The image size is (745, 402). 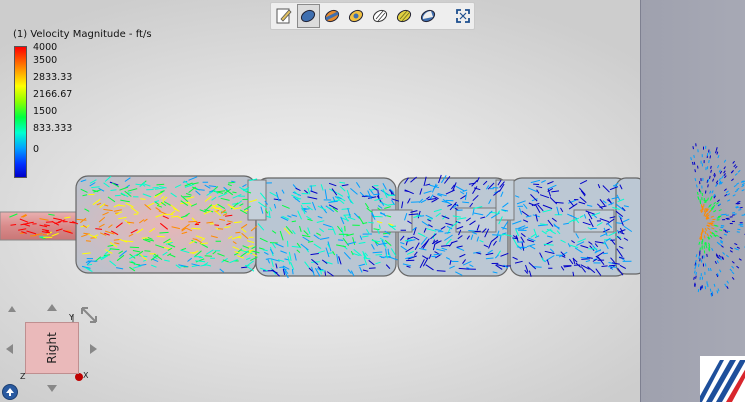 I want to click on rotate-icon, so click(x=89, y=315).